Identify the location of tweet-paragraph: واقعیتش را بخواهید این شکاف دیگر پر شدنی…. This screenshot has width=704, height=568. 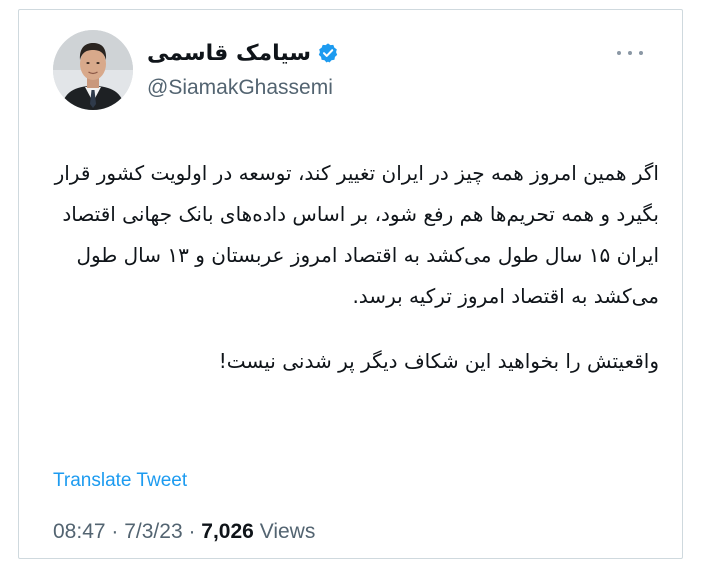
(438, 361).